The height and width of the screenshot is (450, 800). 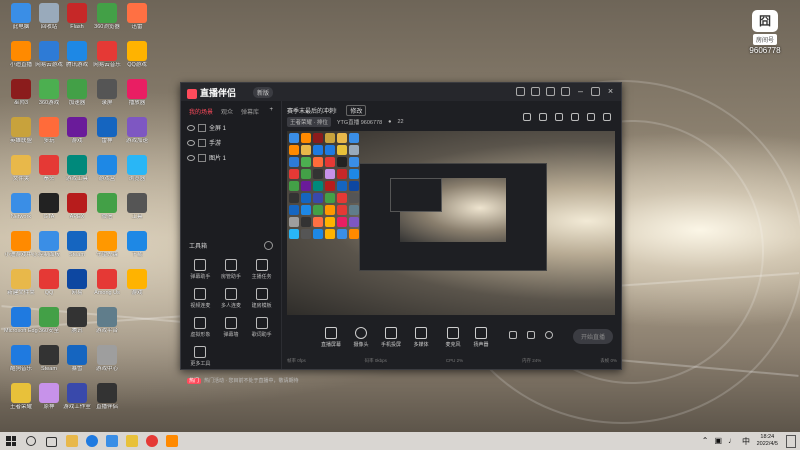 I want to click on gift-icon, so click(x=527, y=117).